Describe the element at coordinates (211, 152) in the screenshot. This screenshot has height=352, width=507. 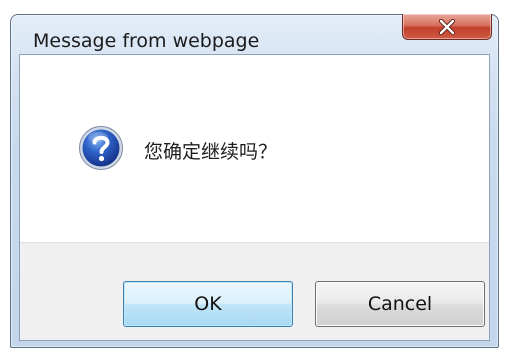
I see `message-text: 您确定继续吗？` at that location.